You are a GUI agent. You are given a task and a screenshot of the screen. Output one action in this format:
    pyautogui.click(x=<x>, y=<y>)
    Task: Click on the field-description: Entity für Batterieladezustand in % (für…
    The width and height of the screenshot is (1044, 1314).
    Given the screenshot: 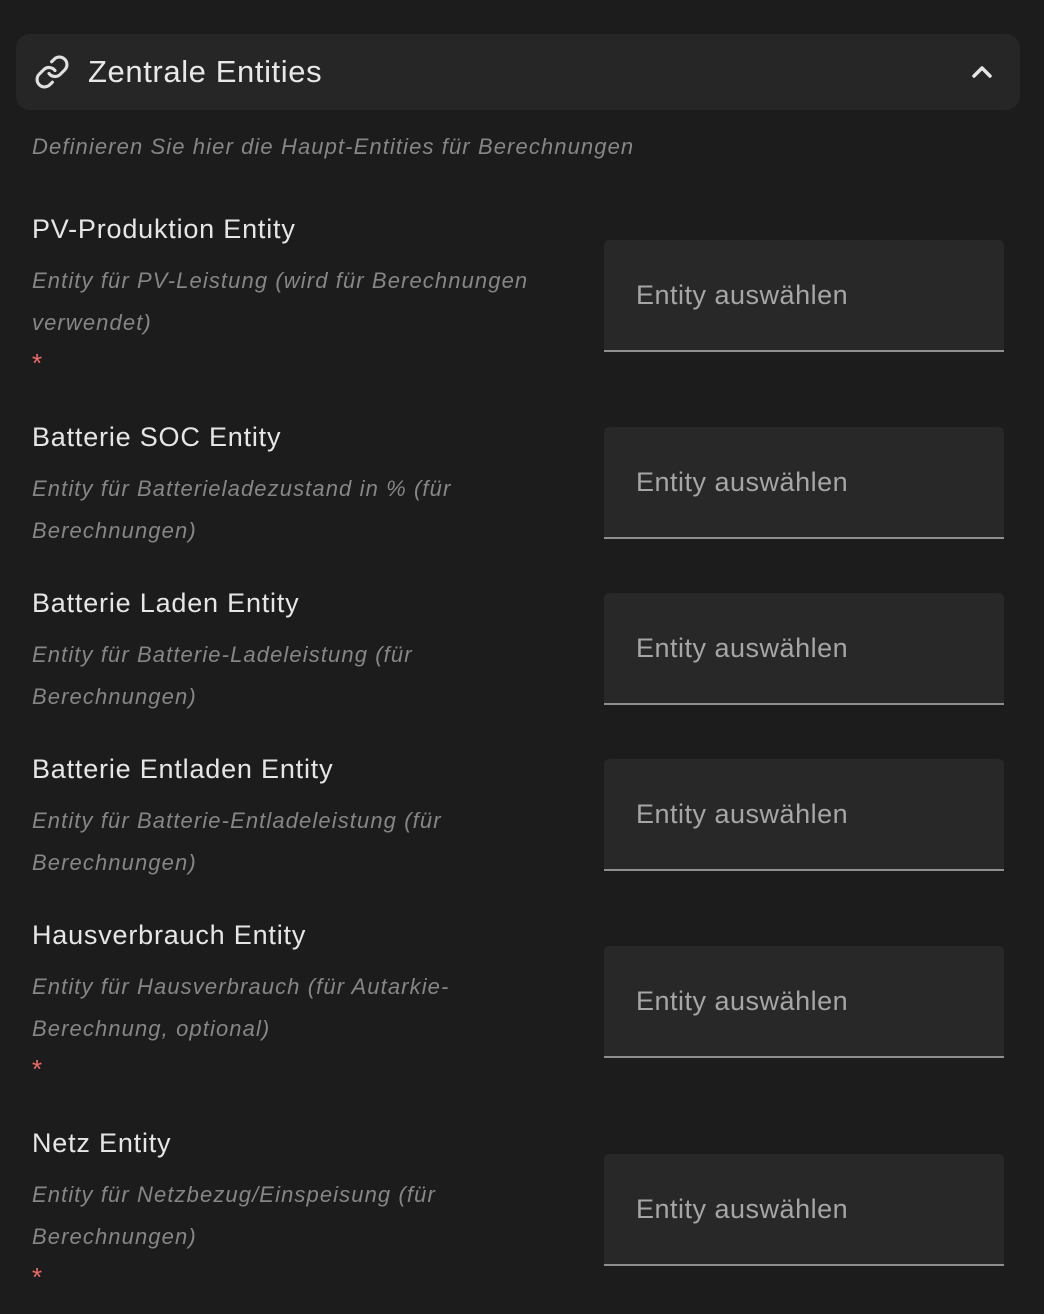 What is the action you would take?
    pyautogui.click(x=242, y=509)
    